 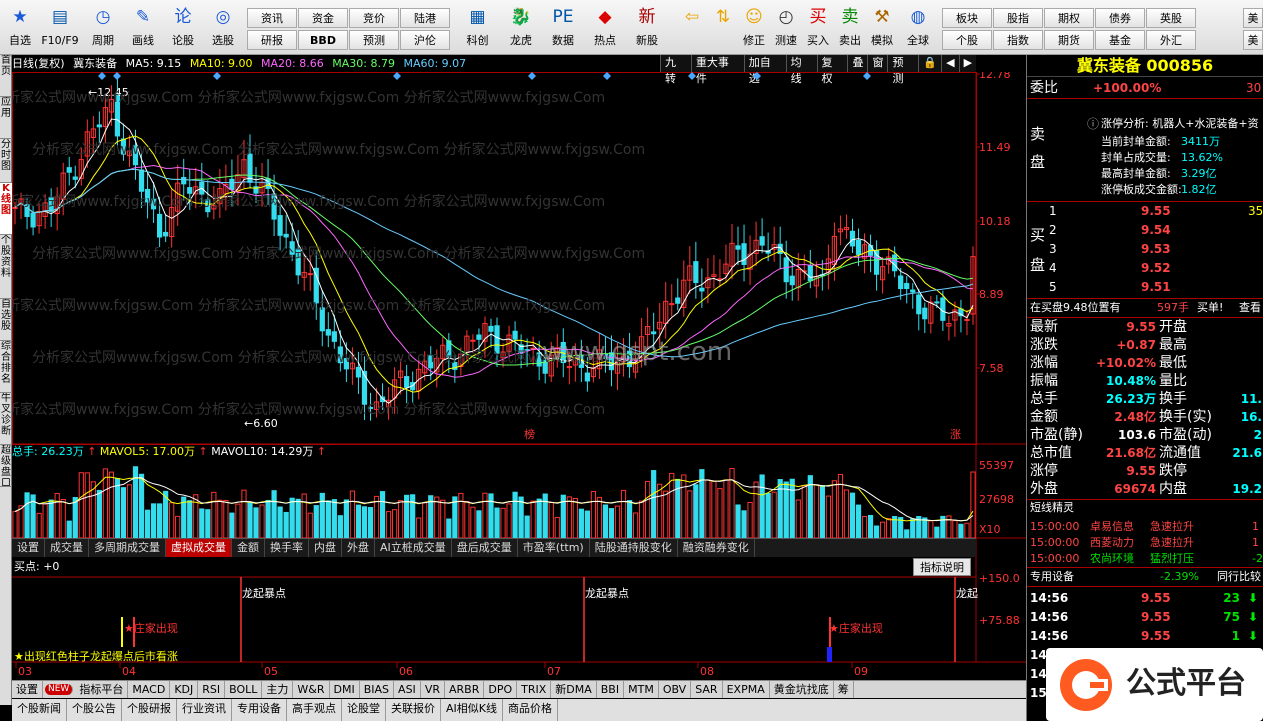 I want to click on info-tab-6: 论股堂, so click(x=364, y=710).